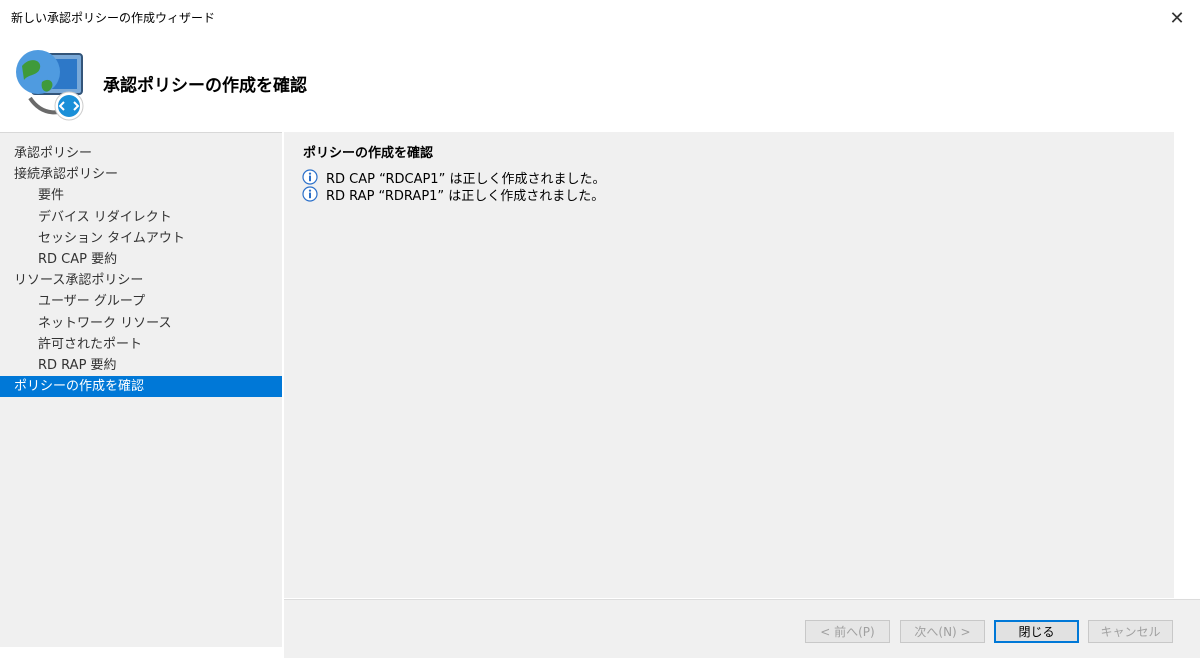  What do you see at coordinates (1187, 365) in the screenshot?
I see `content-right-margin` at bounding box center [1187, 365].